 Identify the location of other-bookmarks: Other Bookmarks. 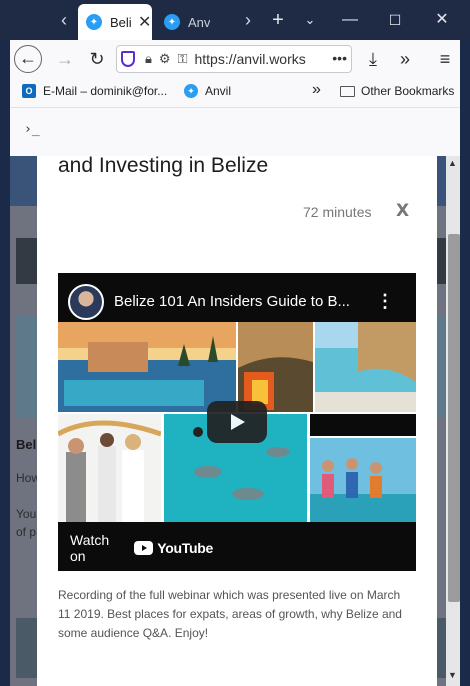
(397, 91).